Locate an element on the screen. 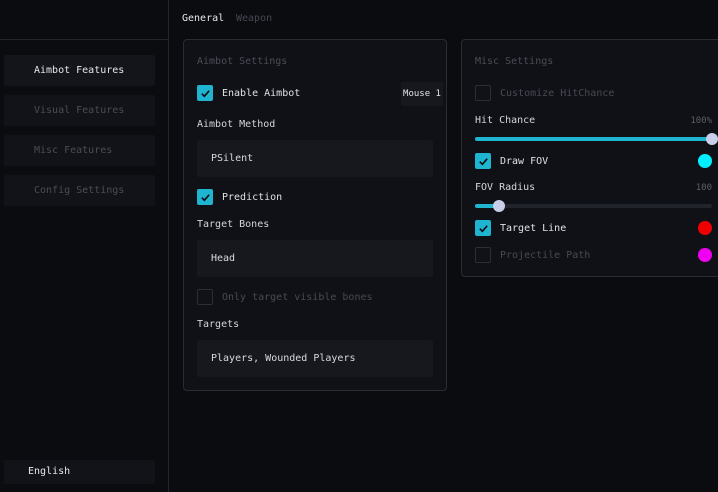 The image size is (718, 492). projectile-path-label: Projectile Path is located at coordinates (545, 255).